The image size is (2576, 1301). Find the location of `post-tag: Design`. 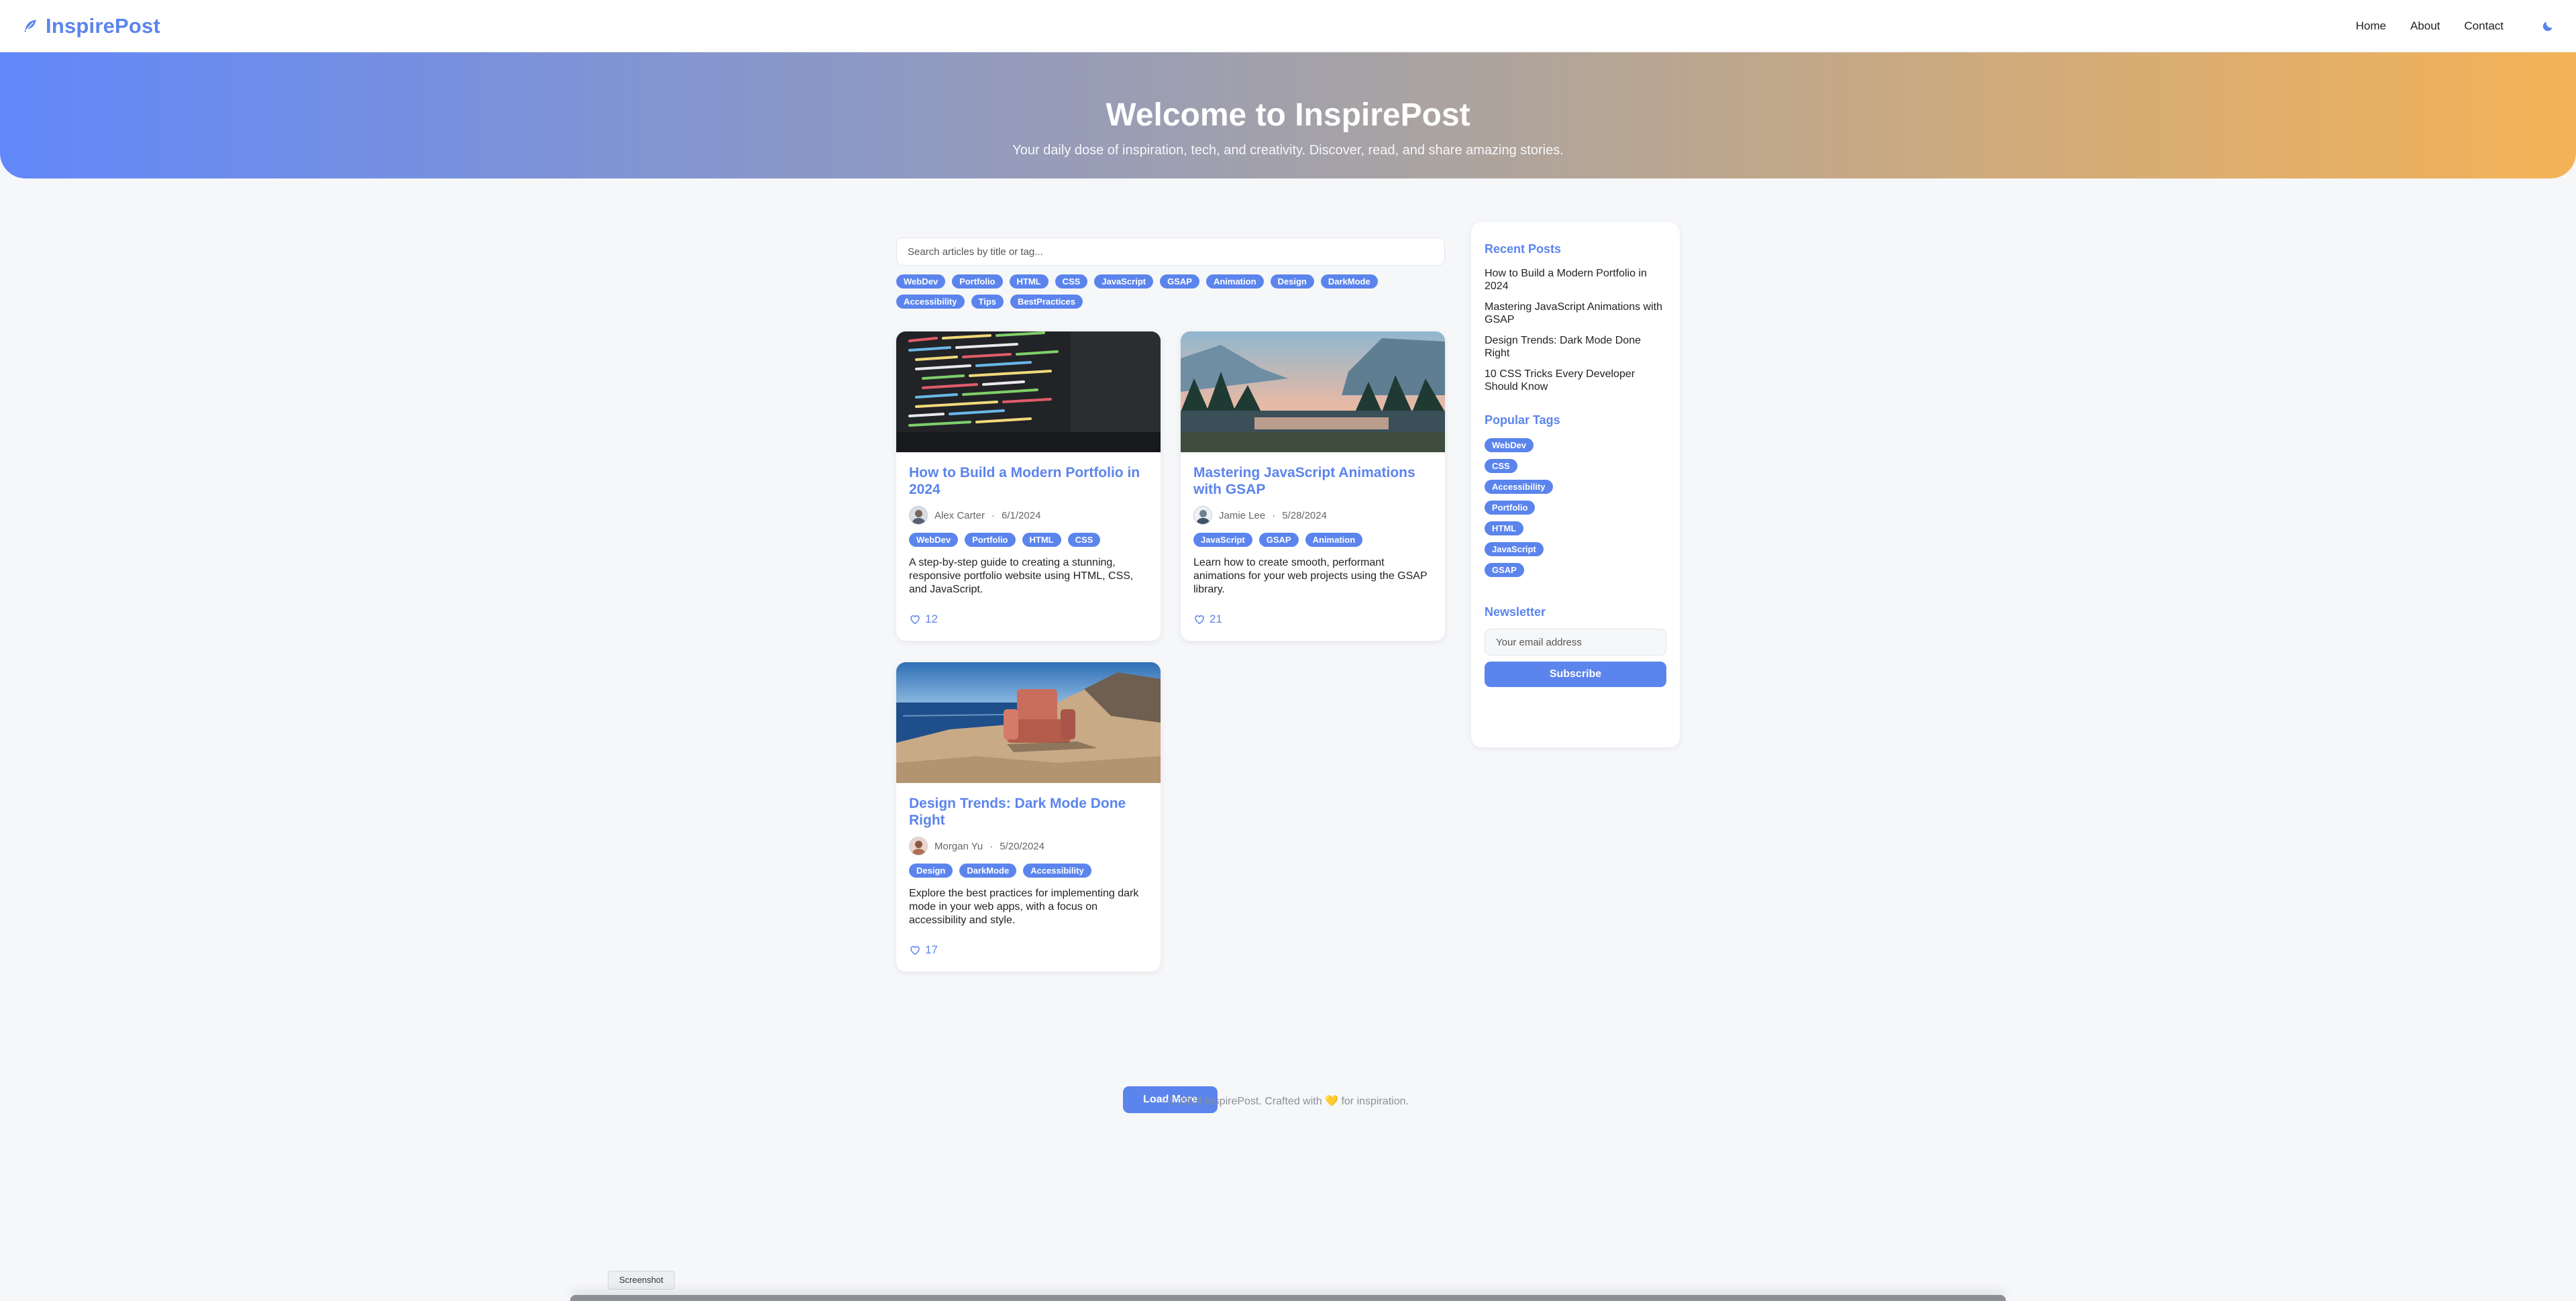

post-tag: Design is located at coordinates (931, 871).